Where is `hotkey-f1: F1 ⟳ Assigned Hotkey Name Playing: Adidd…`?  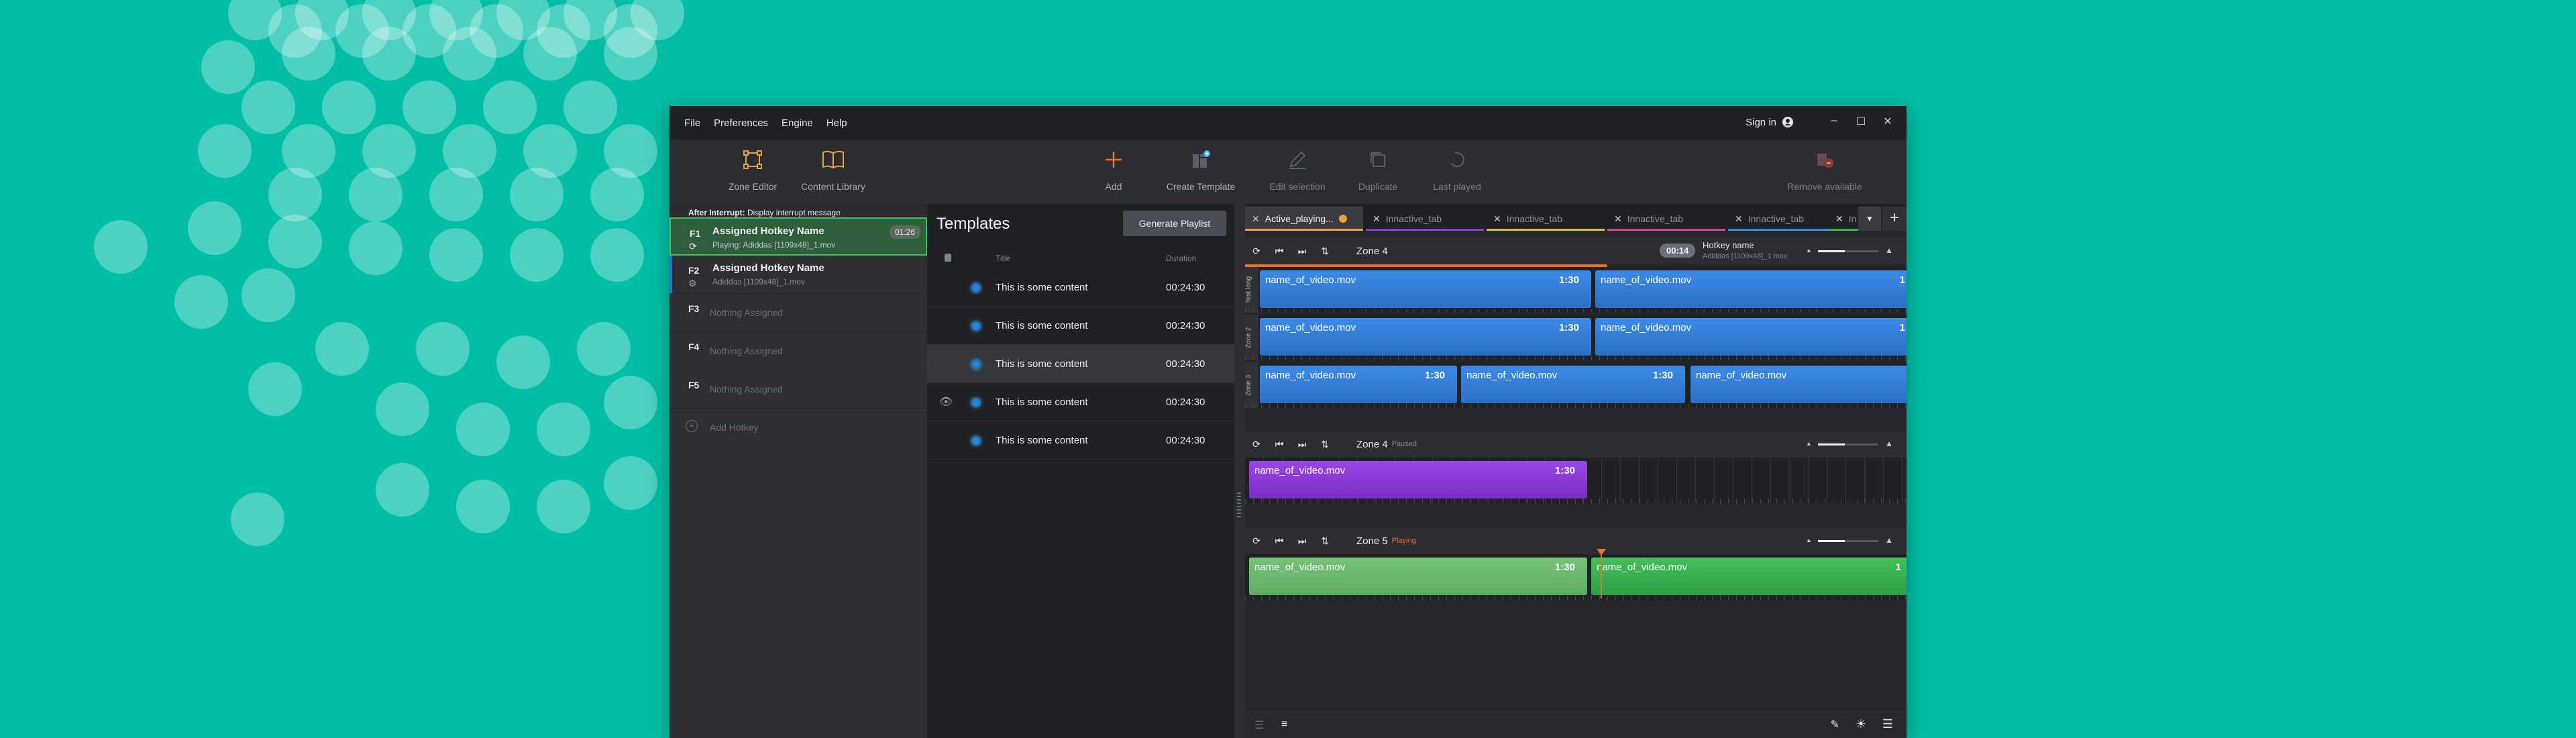
hotkey-f1: F1 ⟳ Assigned Hotkey Name Playing: Adidd… is located at coordinates (798, 236).